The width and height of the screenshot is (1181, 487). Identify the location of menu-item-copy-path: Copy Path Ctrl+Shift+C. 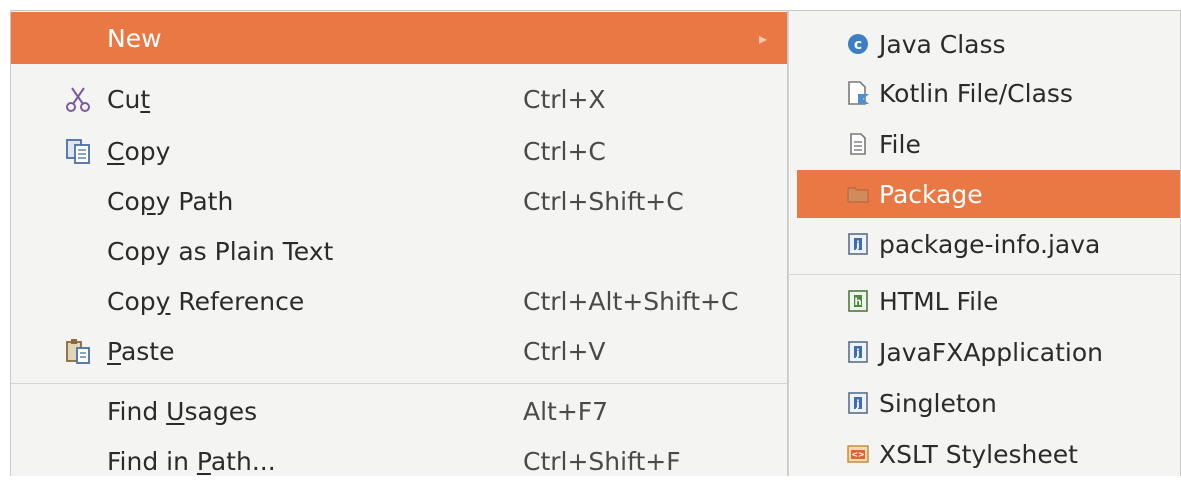
(399, 201).